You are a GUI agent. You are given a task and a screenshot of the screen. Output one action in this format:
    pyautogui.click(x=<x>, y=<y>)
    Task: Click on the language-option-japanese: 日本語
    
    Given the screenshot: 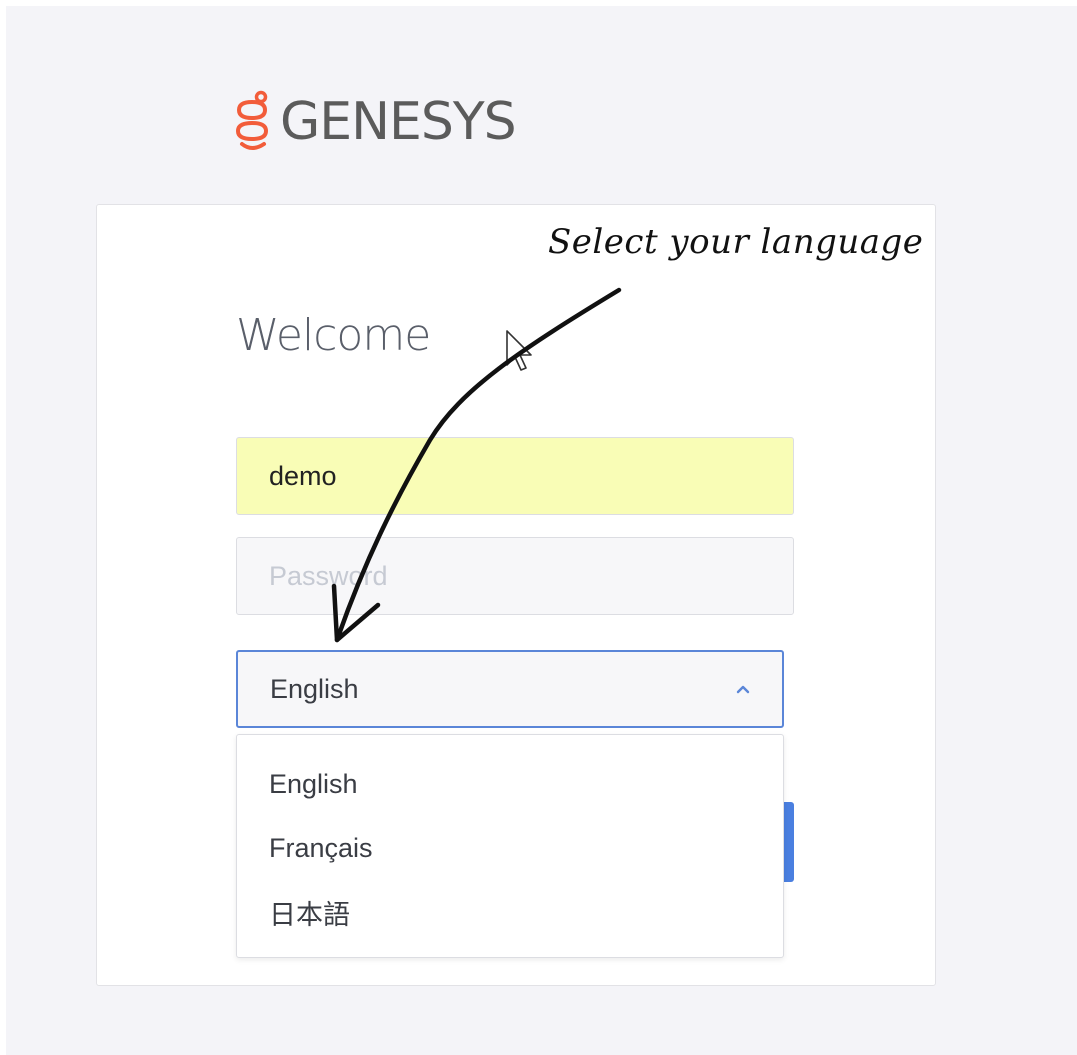 What is the action you would take?
    pyautogui.click(x=510, y=912)
    